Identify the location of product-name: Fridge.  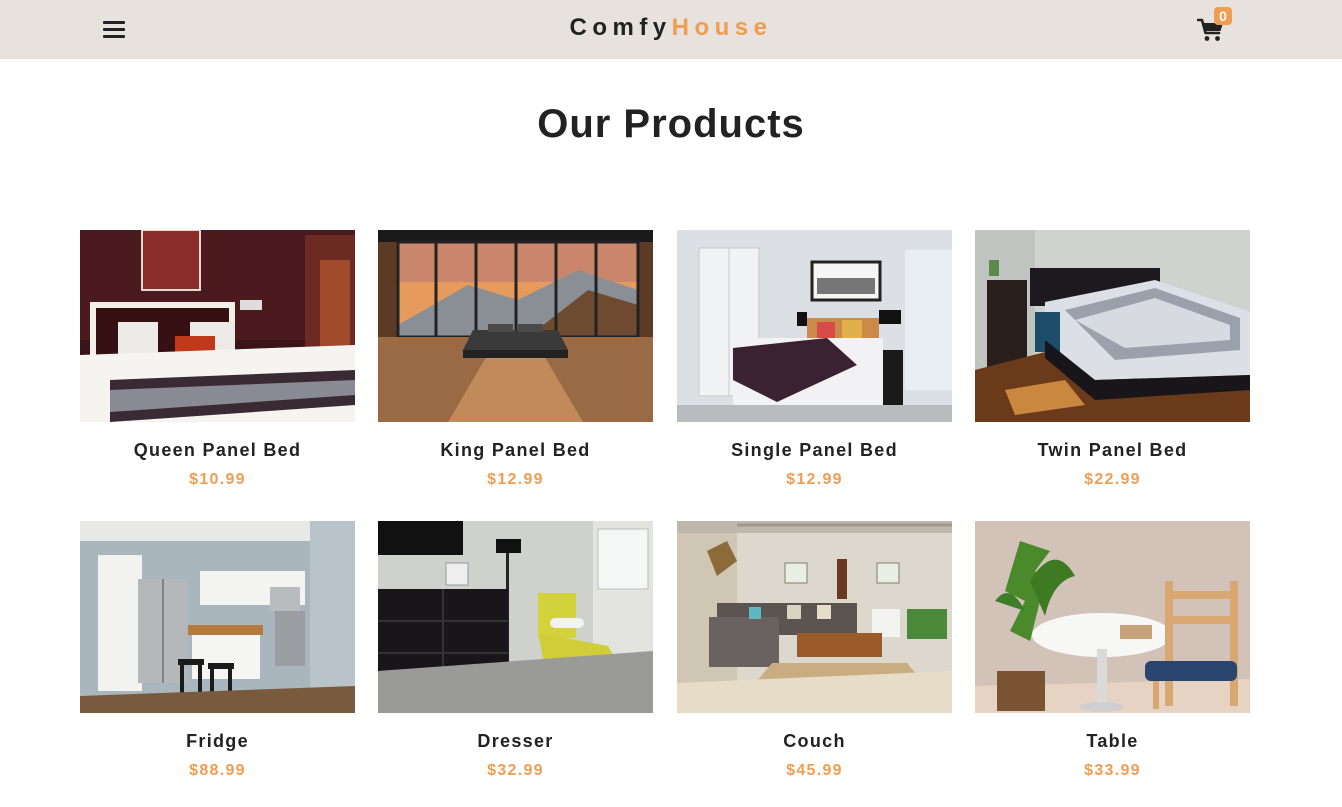
(217, 741).